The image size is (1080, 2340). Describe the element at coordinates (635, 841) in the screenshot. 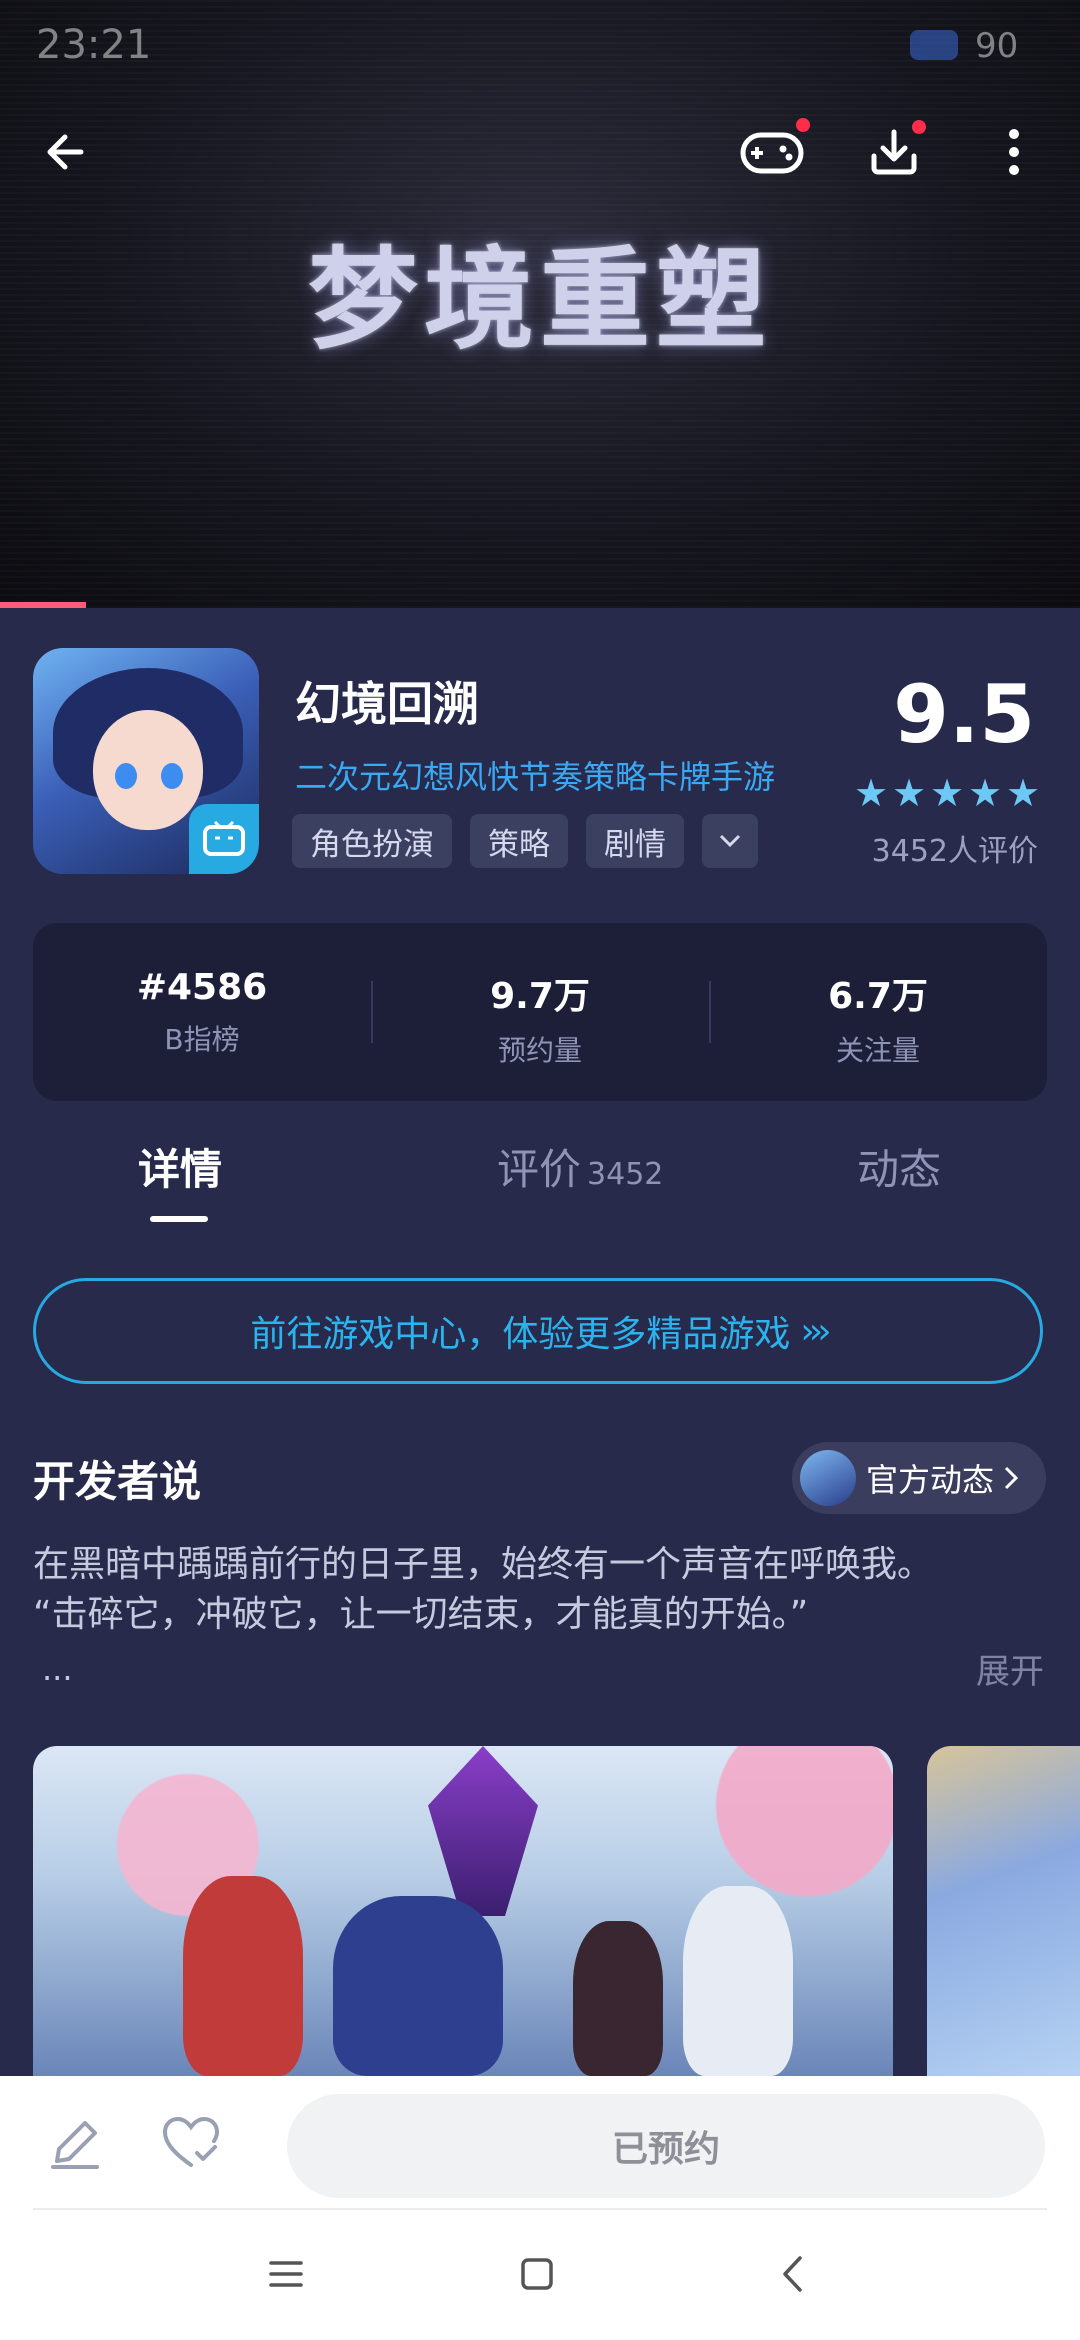

I see `tag-item: 剧情` at that location.